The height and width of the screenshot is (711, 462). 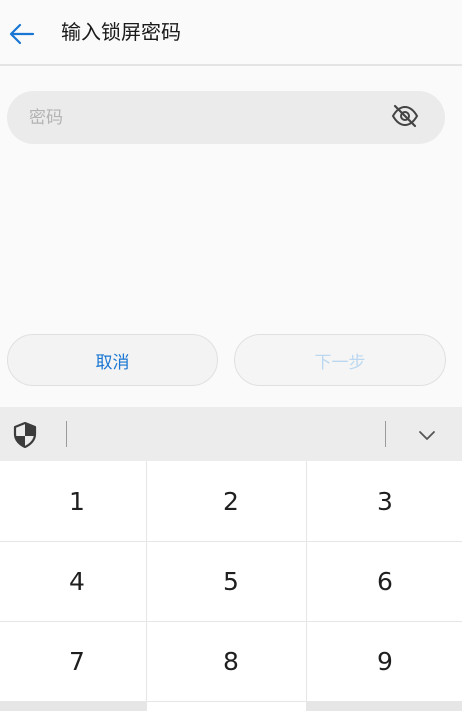 I want to click on password-input, so click(x=199, y=117).